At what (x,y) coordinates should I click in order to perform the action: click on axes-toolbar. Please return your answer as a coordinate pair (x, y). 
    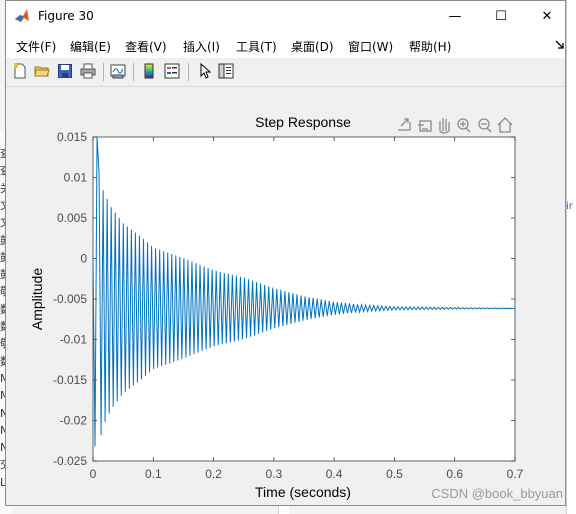
    Looking at the image, I should click on (455, 125).